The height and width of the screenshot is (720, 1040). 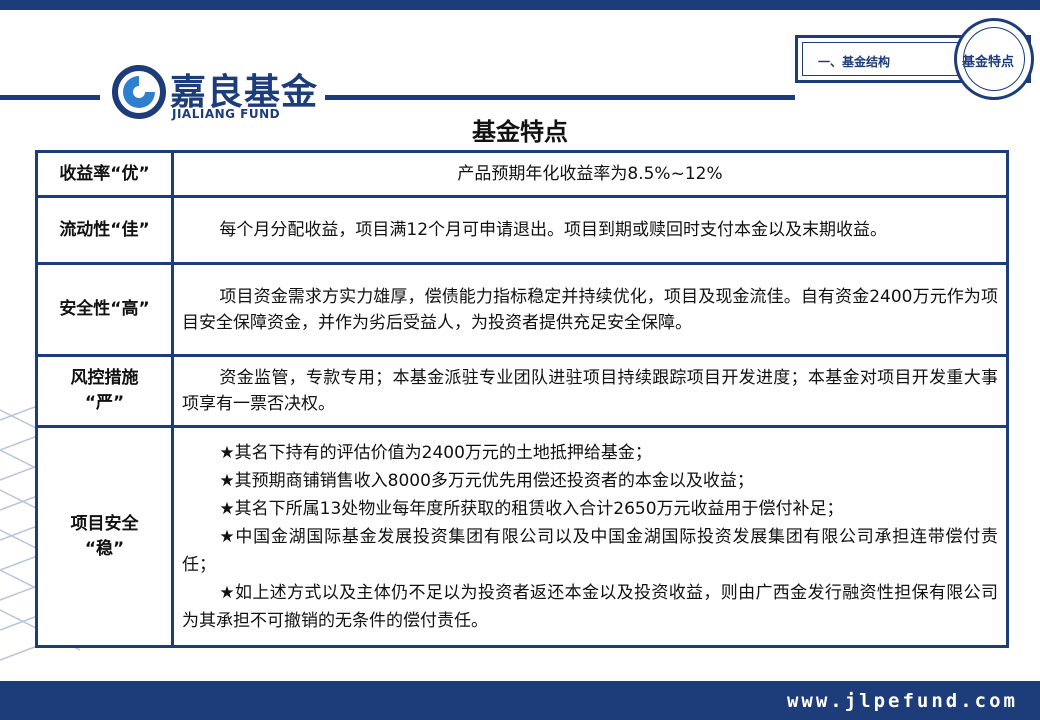 I want to click on row-content: 产品预期年化收益率为8.5%~12%, so click(x=590, y=174).